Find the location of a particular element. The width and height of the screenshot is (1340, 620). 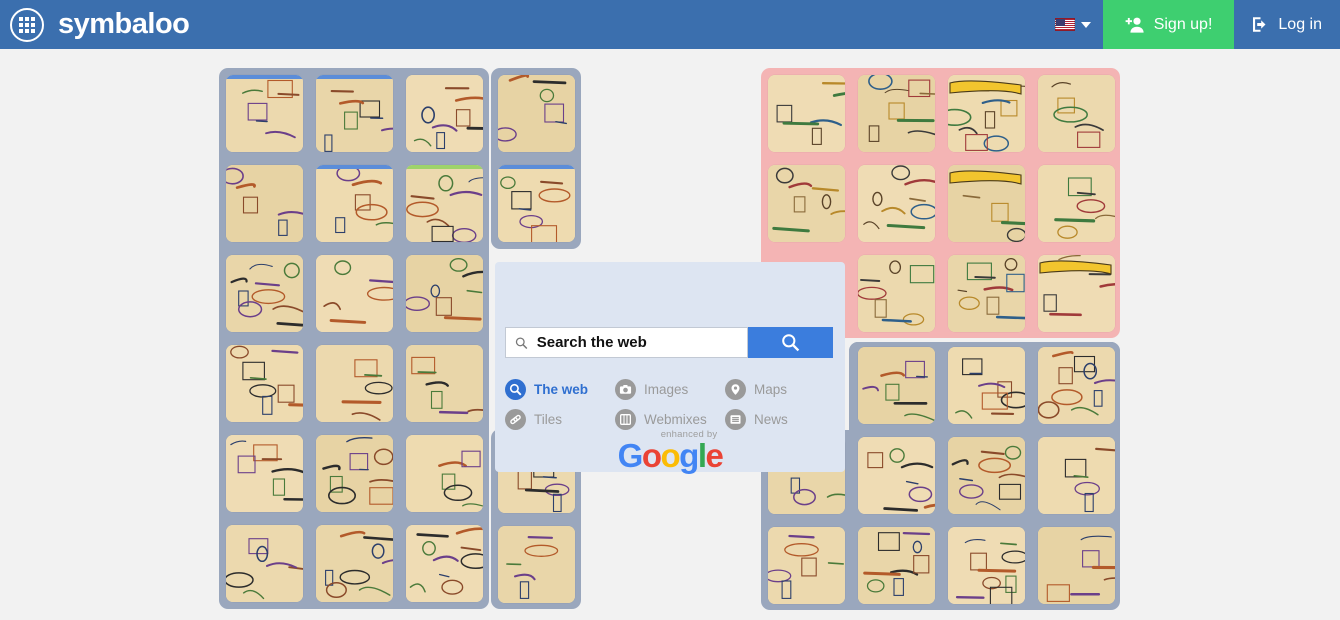

chevron-down-icon is located at coordinates (1085, 24).